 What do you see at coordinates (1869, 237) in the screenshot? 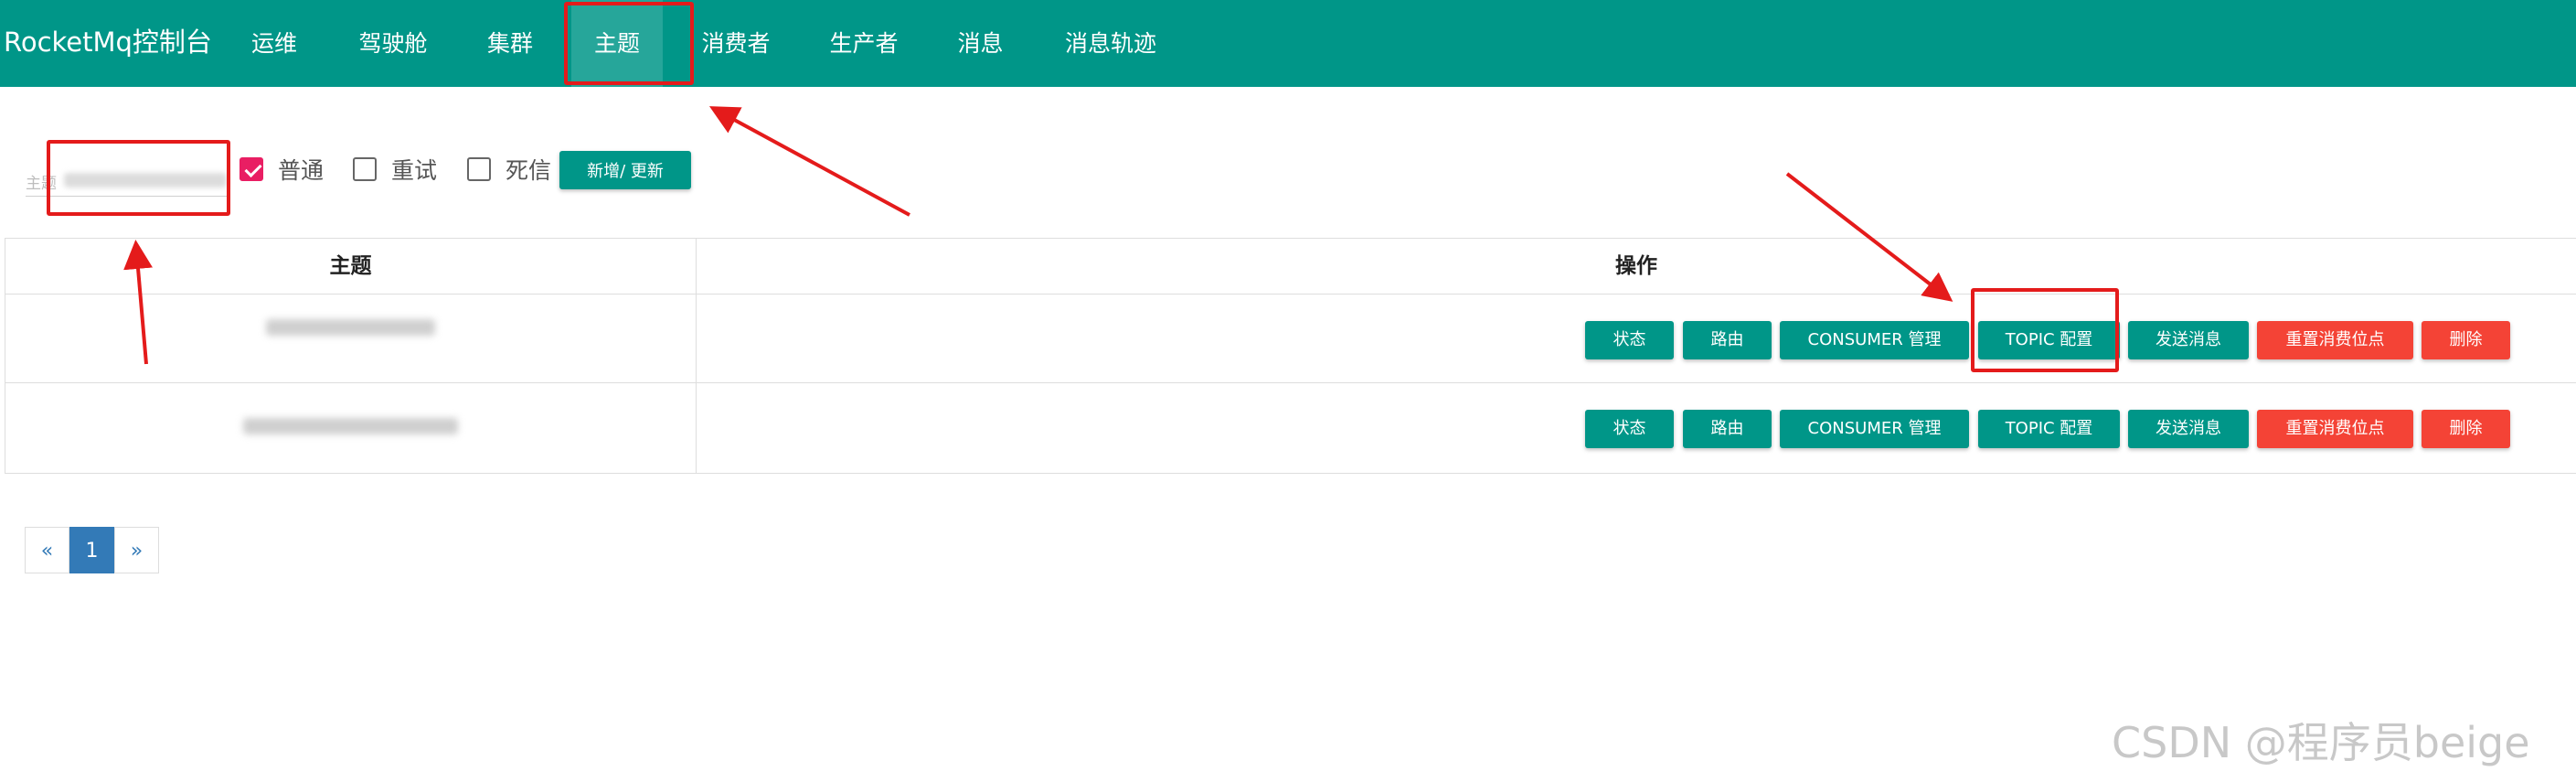
I see `arrow-to-topic-config` at bounding box center [1869, 237].